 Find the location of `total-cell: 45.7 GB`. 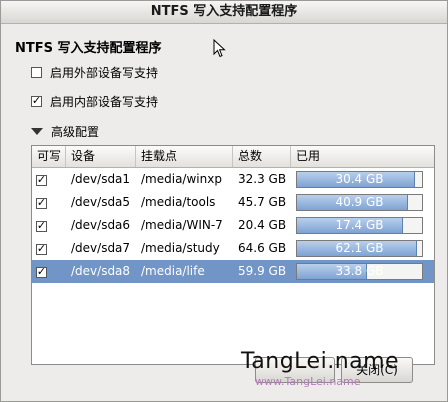

total-cell: 45.7 GB is located at coordinates (262, 202).